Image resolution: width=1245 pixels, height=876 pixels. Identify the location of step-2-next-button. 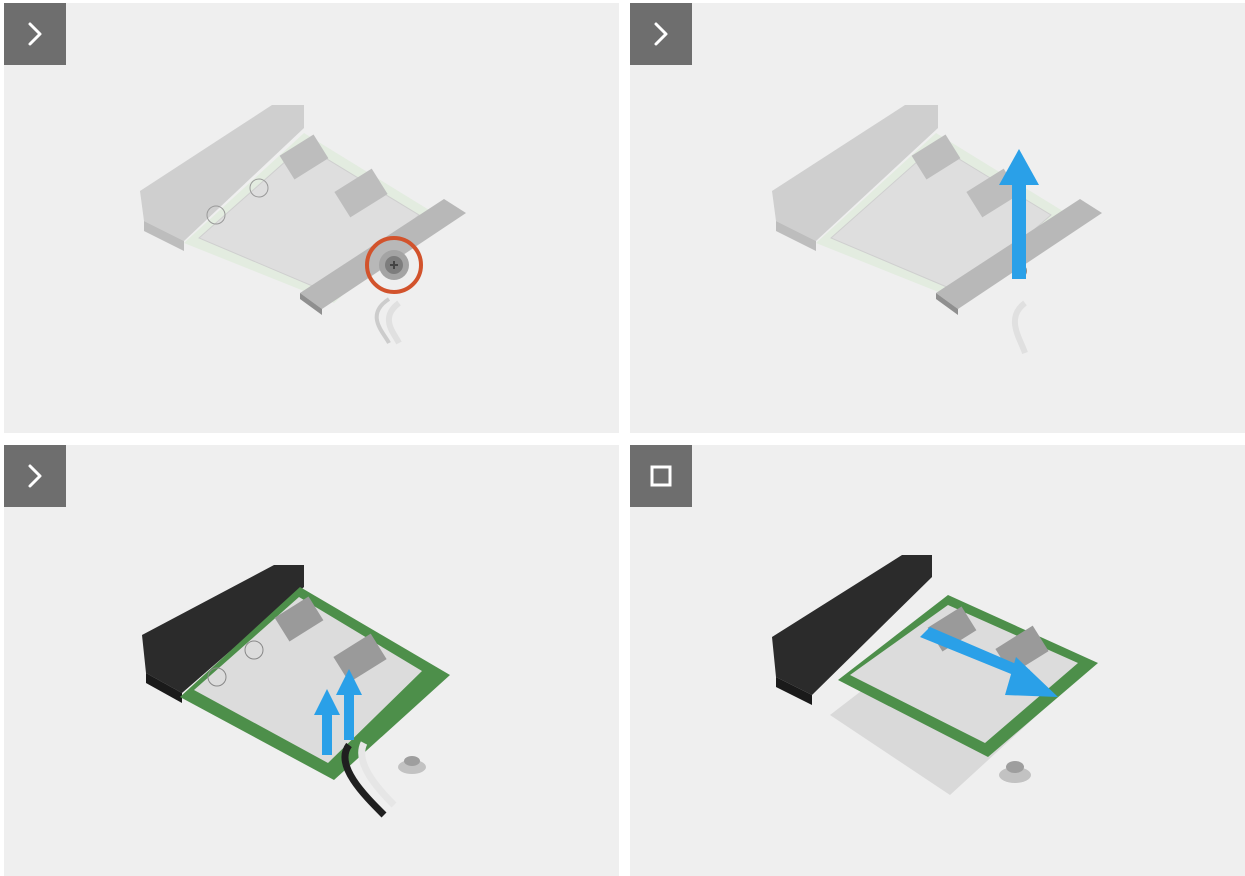
(661, 34).